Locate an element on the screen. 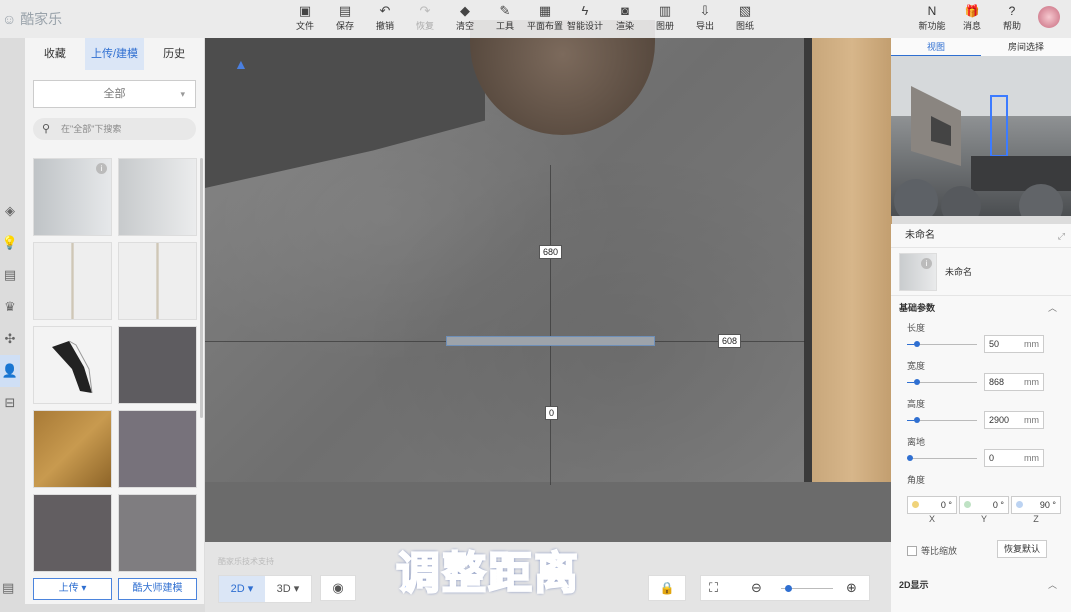 Image resolution: width=1071 pixels, height=612 pixels. toolbar-layout-button: ▦ 平面布置 is located at coordinates (545, 19).